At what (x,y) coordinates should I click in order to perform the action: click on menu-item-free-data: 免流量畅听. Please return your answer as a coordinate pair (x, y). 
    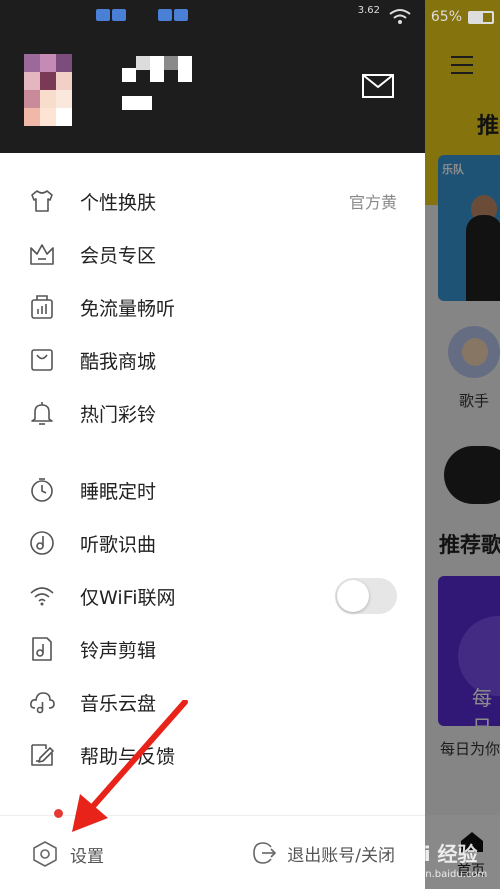
    Looking at the image, I should click on (212, 307).